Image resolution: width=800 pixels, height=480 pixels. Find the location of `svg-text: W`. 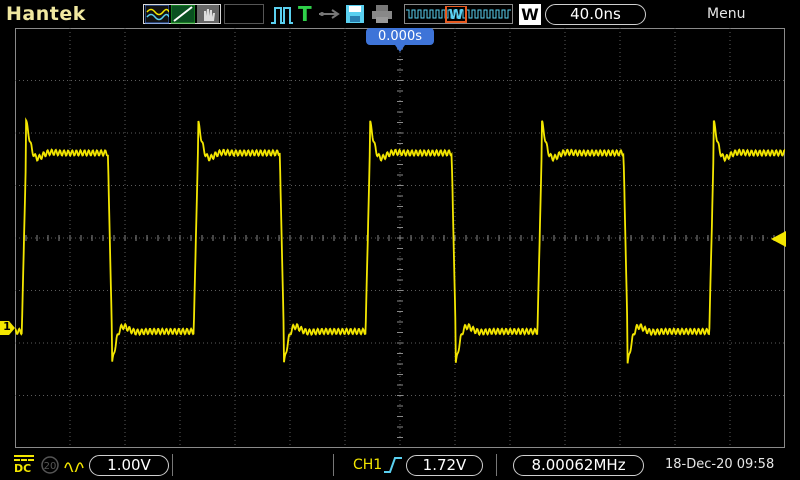

svg-text: W is located at coordinates (456, 15).